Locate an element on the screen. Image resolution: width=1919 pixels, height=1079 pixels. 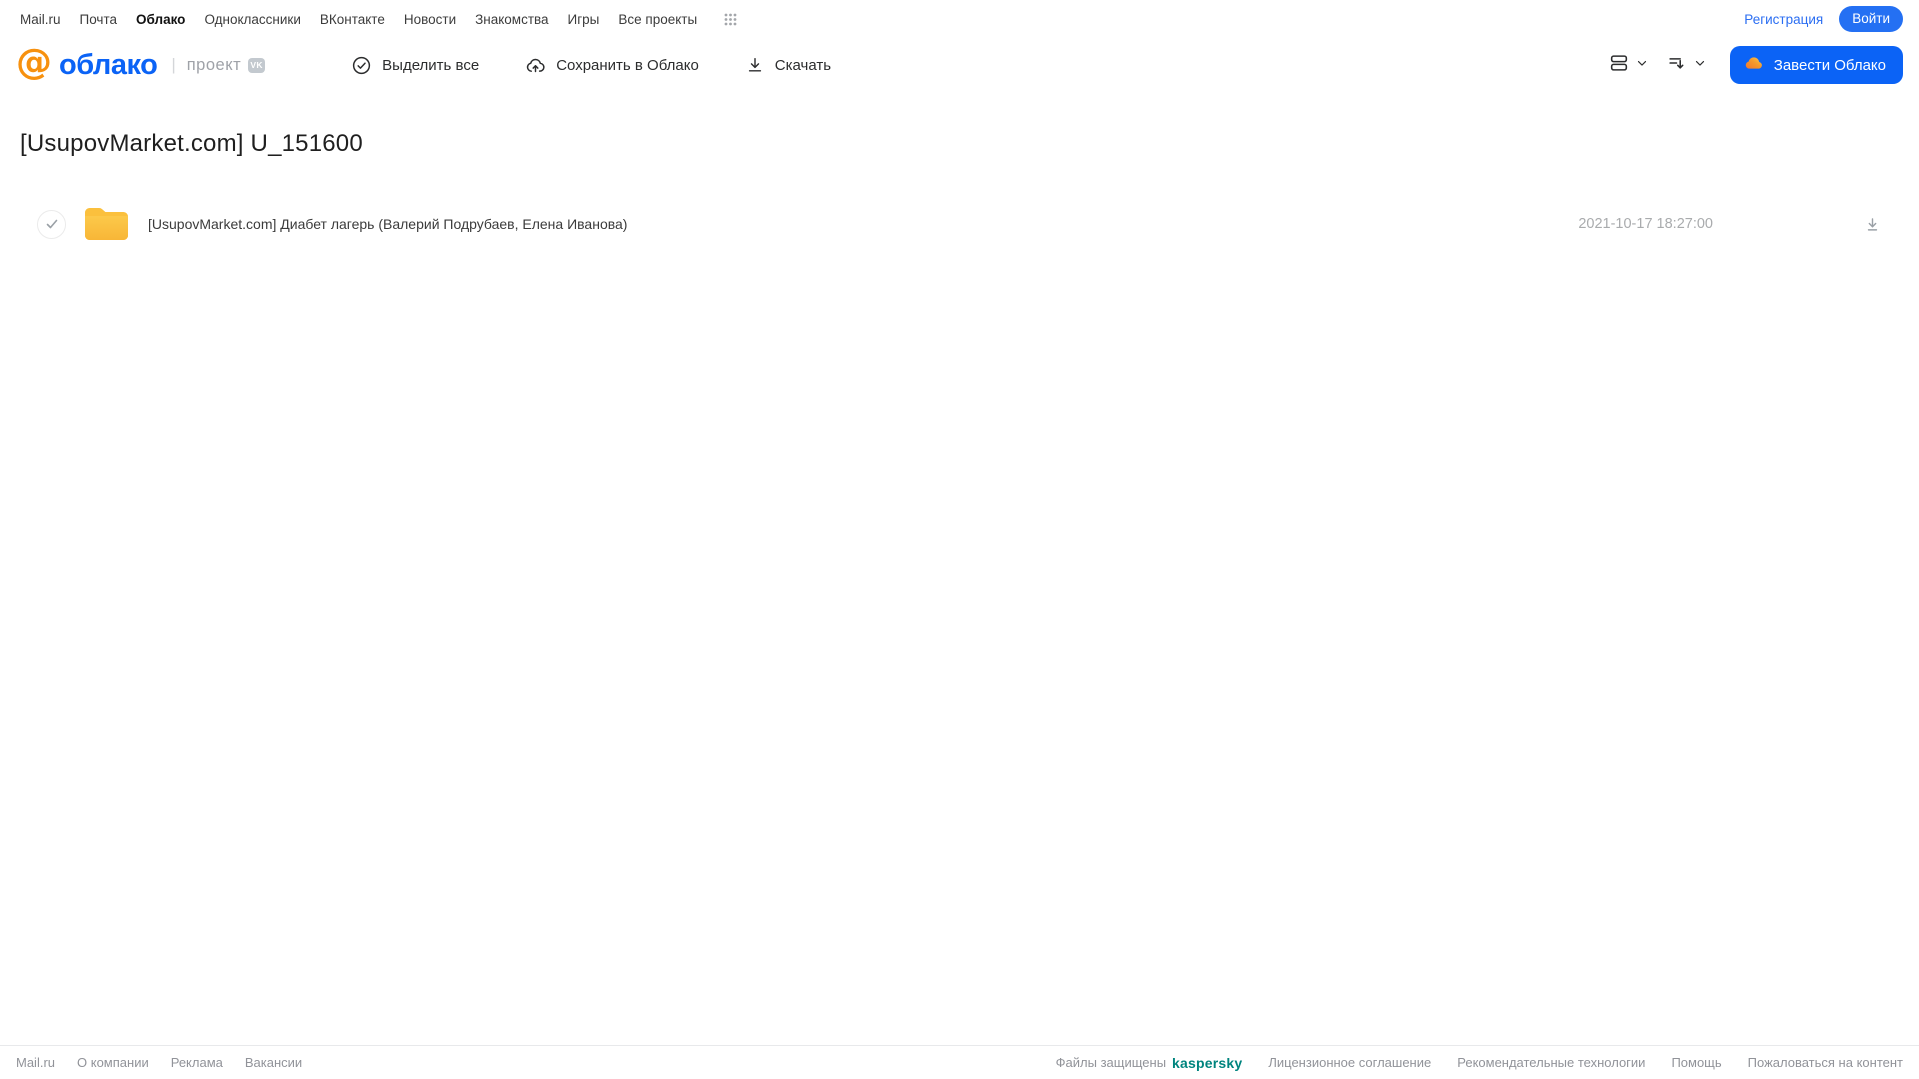
download-icon is located at coordinates (755, 65).